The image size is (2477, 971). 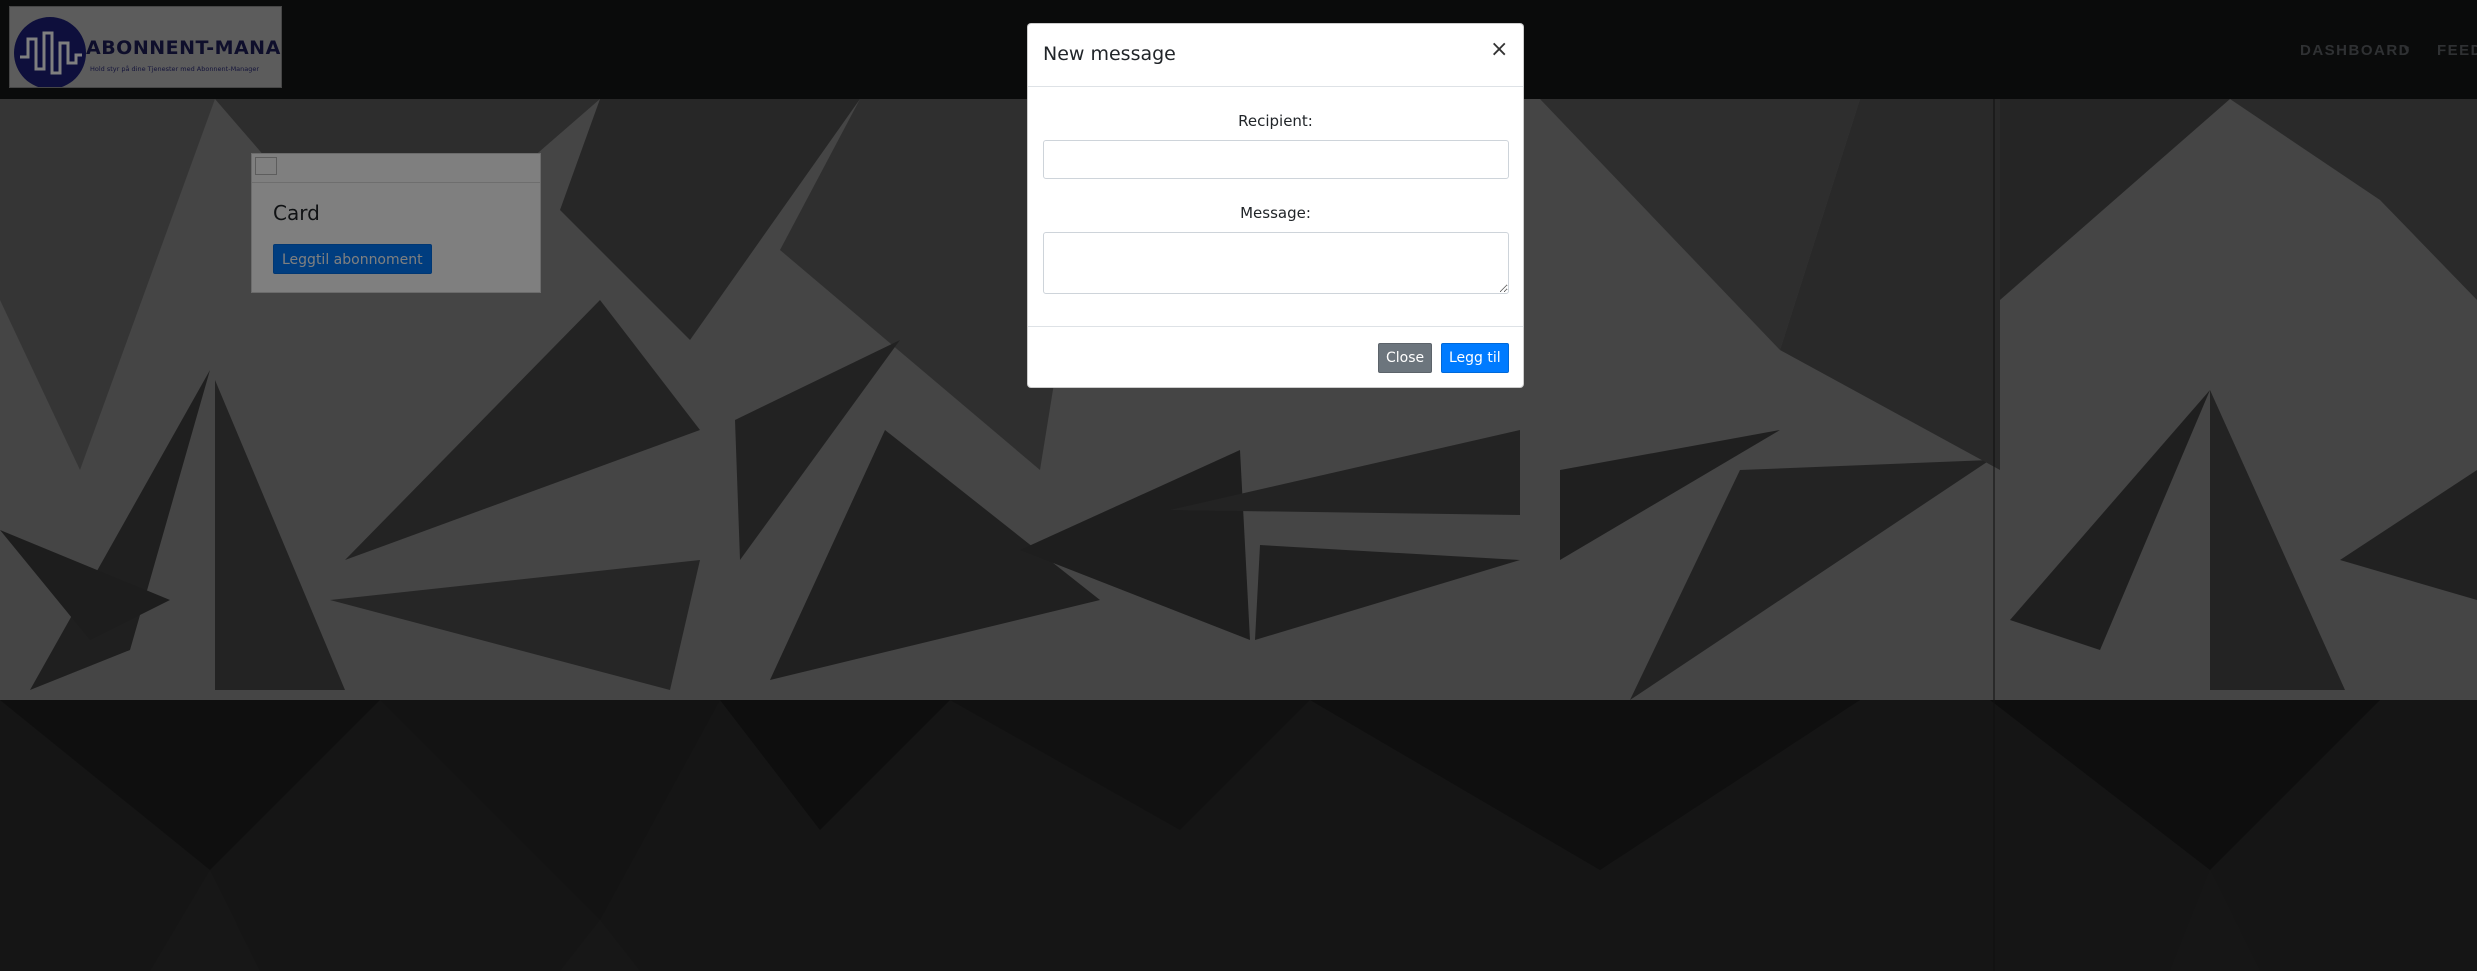 What do you see at coordinates (1475, 358) in the screenshot?
I see `add-button: Legg til` at bounding box center [1475, 358].